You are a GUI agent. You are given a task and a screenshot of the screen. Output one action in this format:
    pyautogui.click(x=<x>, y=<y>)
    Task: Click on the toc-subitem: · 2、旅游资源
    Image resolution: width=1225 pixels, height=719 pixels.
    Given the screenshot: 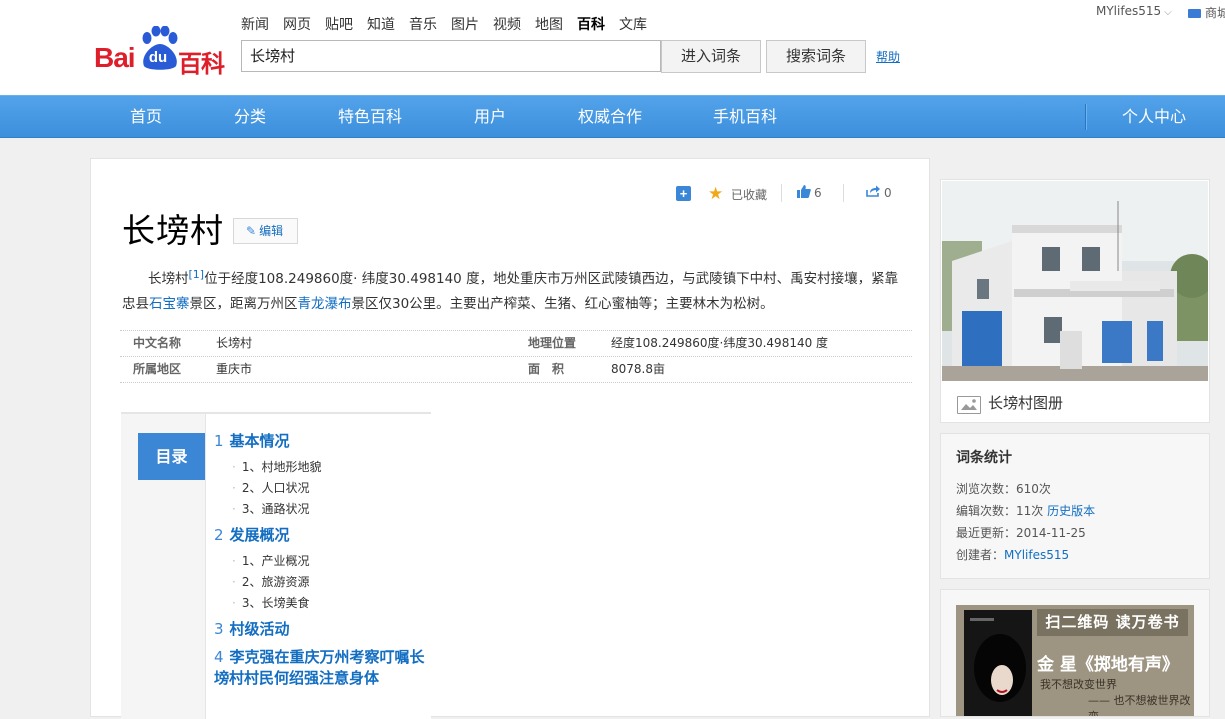 What is the action you would take?
    pyautogui.click(x=270, y=581)
    